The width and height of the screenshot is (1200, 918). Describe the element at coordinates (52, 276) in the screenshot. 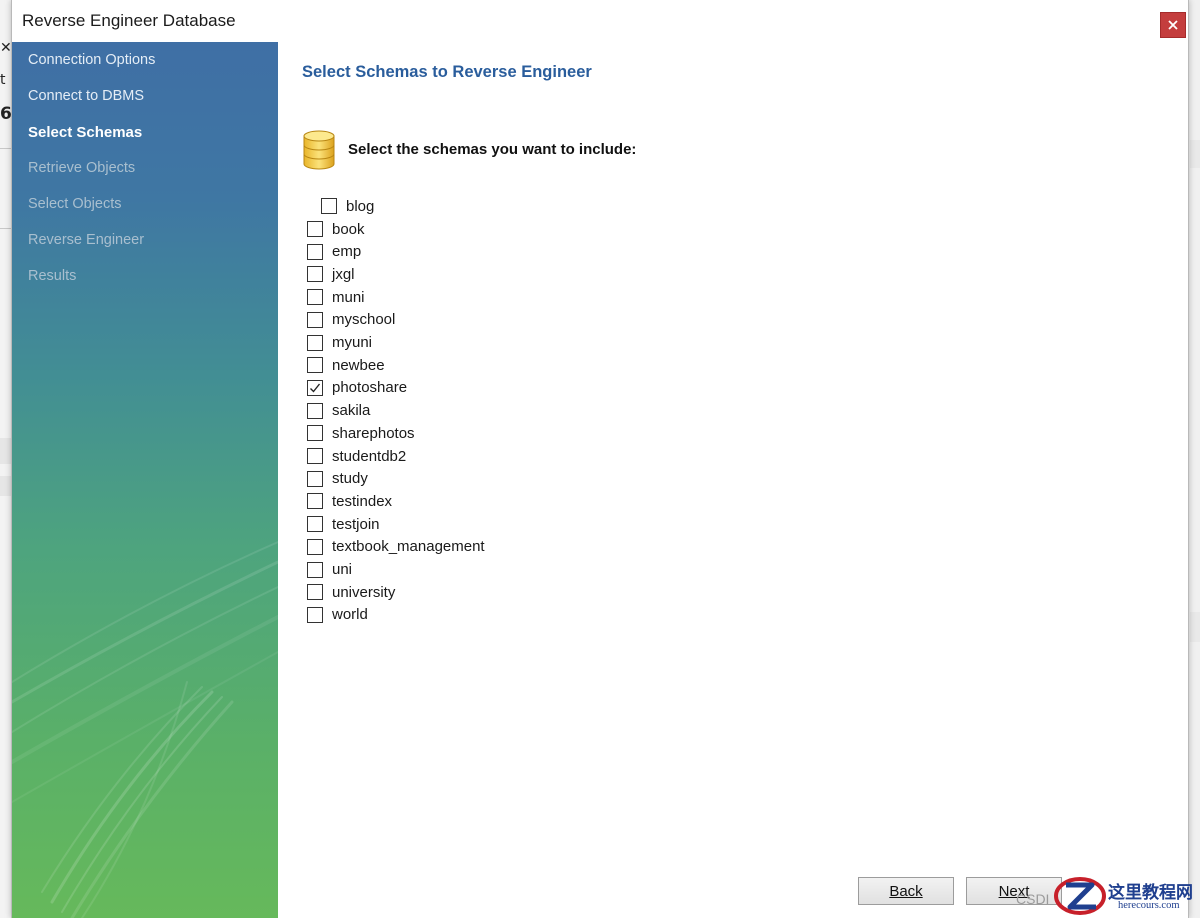

I see `sidebar-item-results: Results` at that location.